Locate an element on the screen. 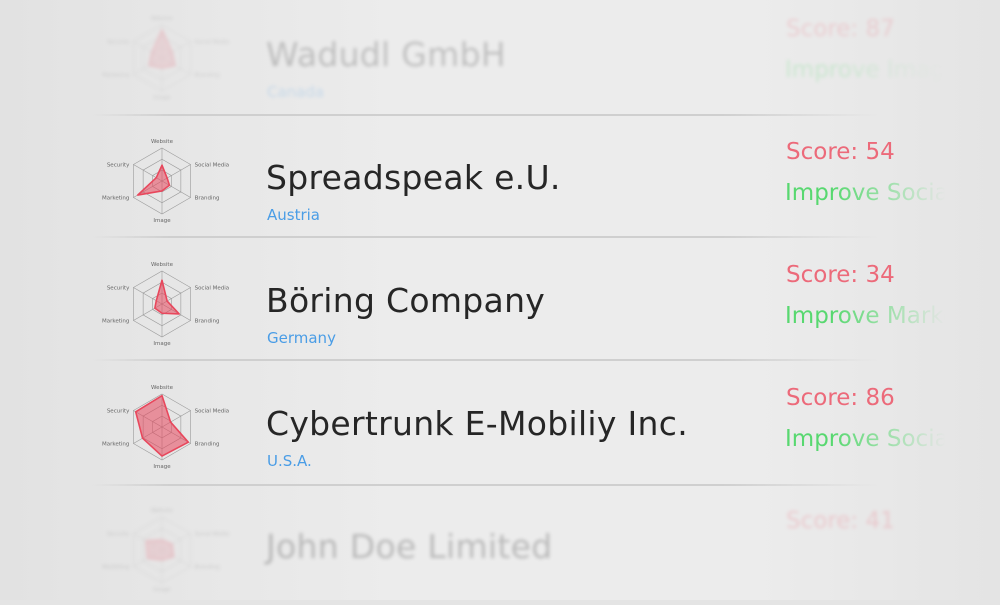 The image size is (1000, 605). company-name: Böring Company is located at coordinates (406, 300).